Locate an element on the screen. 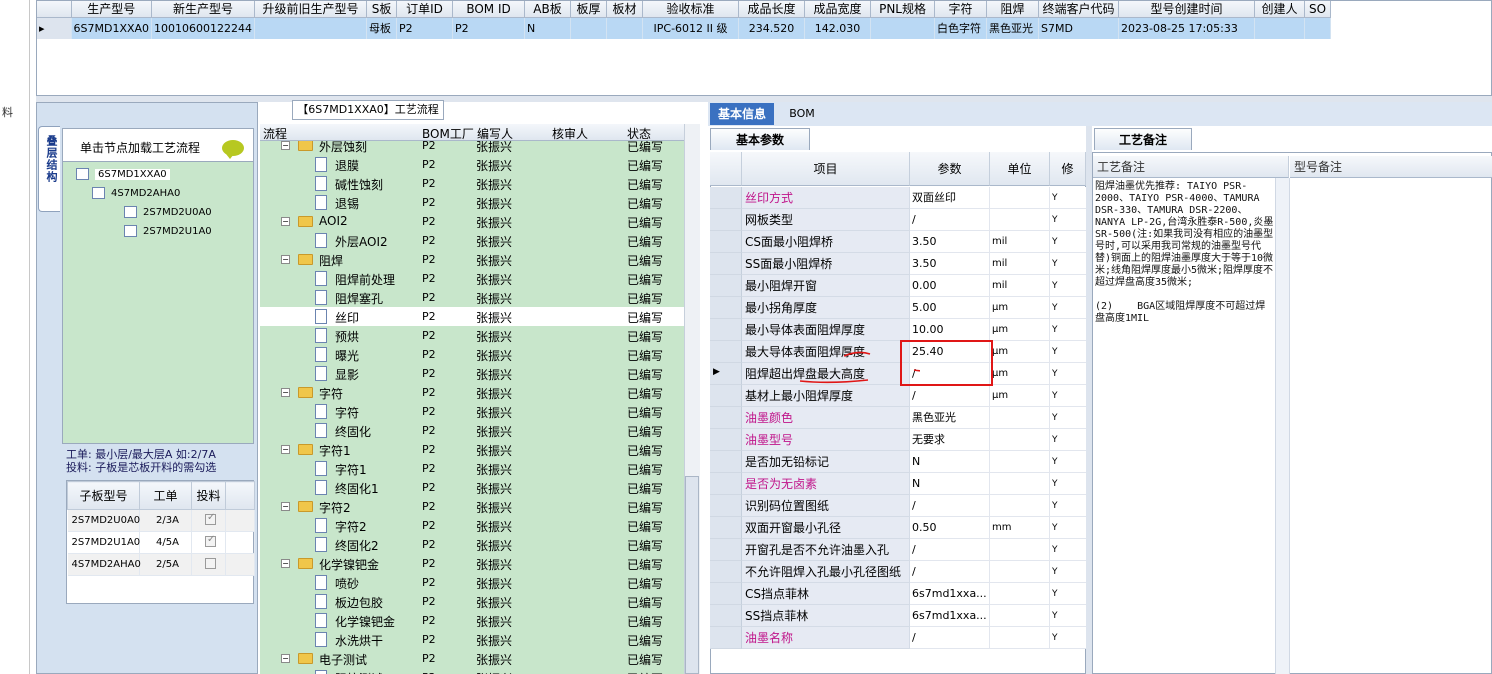 This screenshot has width=1492, height=674. process-row: 显影 P2 张振兴 已编写 is located at coordinates (472, 373).